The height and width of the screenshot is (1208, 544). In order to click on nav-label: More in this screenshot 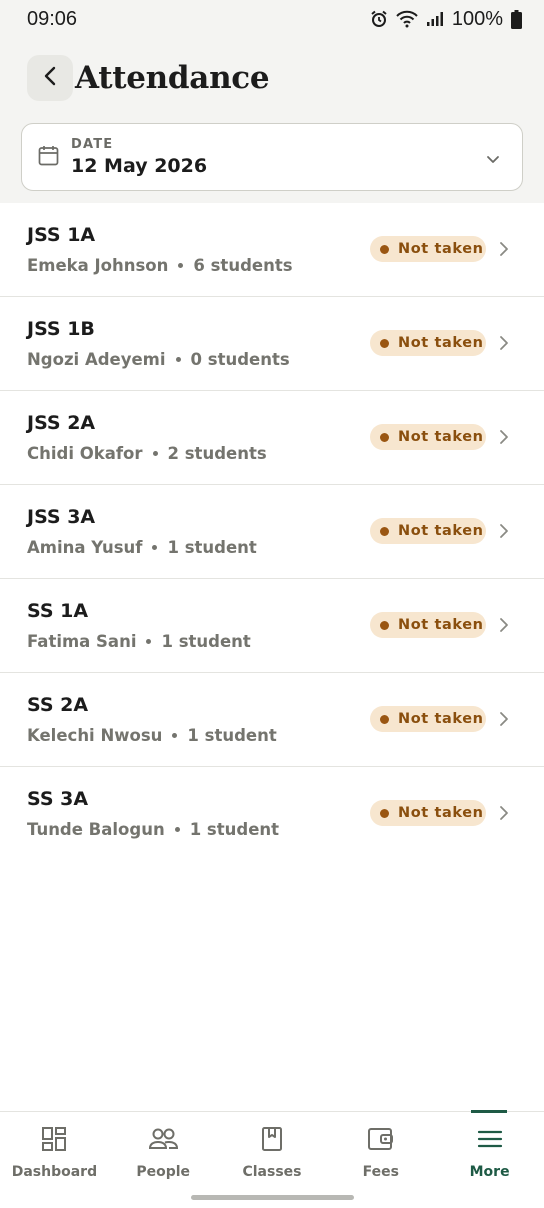, I will do `click(489, 1172)`.